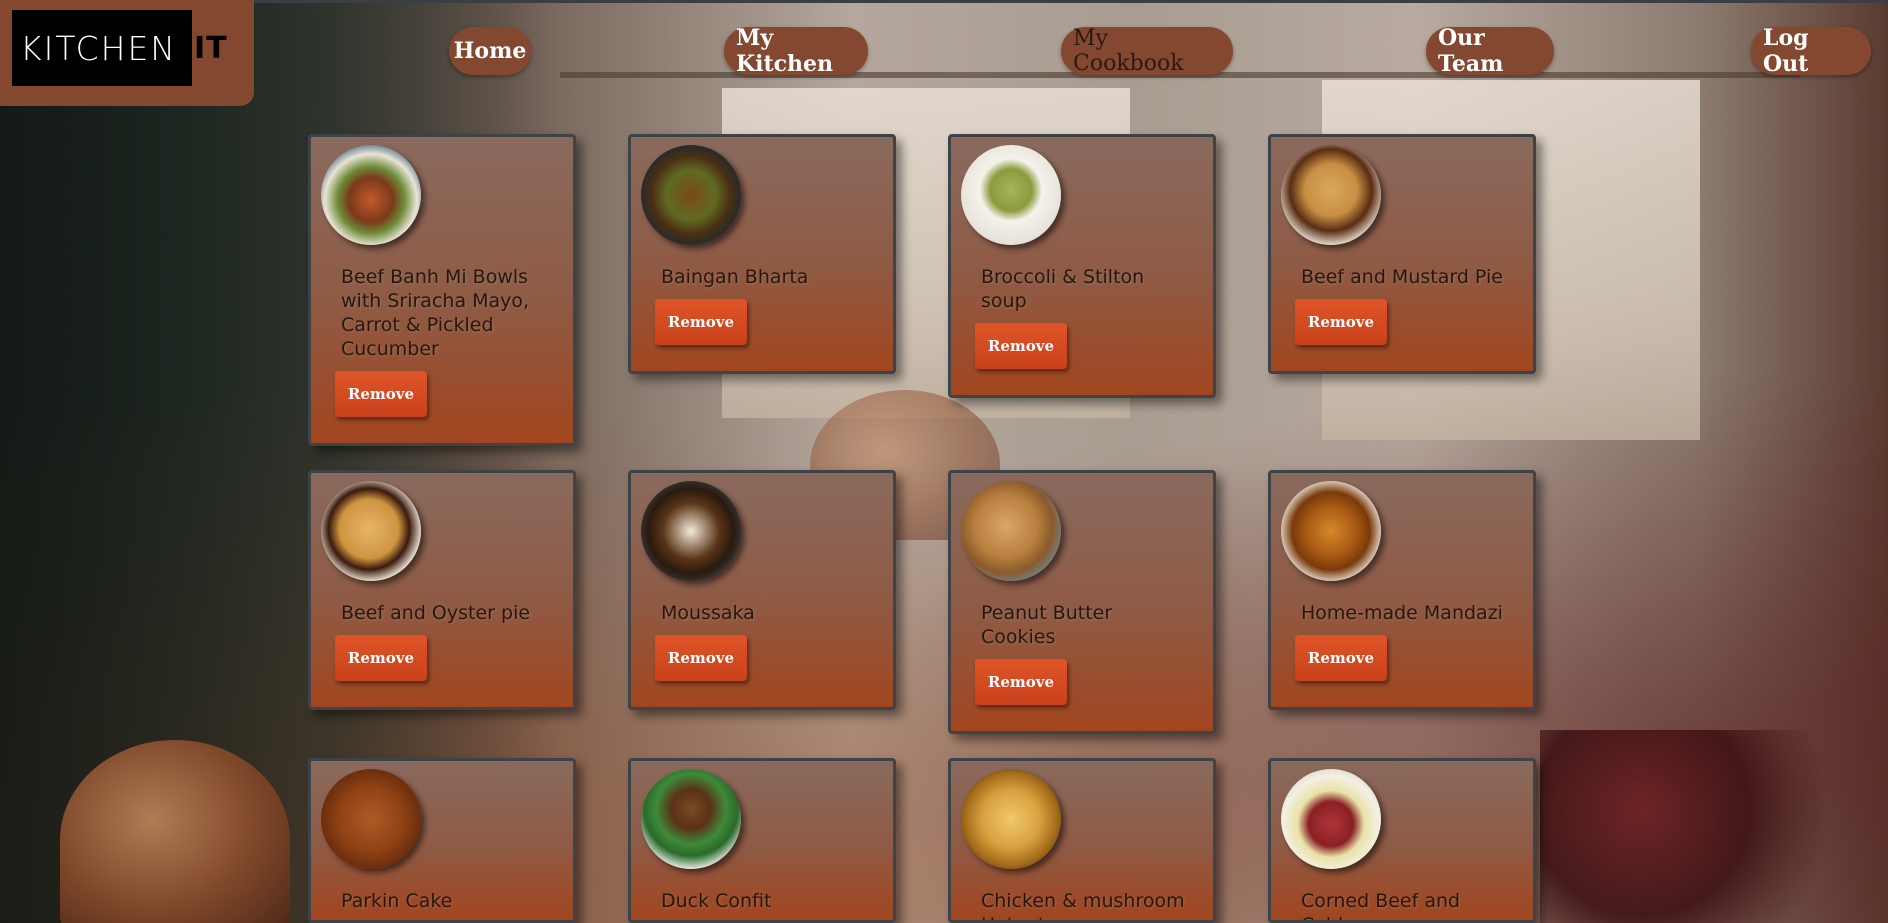 Image resolution: width=1888 pixels, height=923 pixels. Describe the element at coordinates (436, 613) in the screenshot. I see `recipe-title: Beef and Oyster pie` at that location.